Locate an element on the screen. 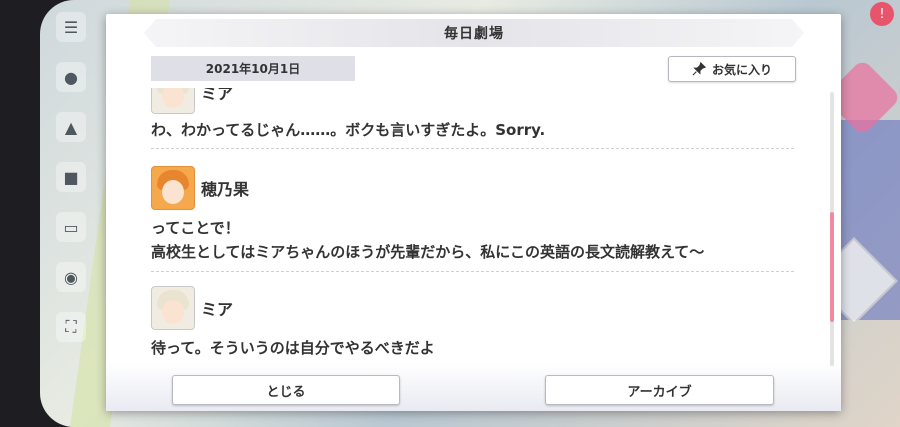 The height and width of the screenshot is (427, 900). archive-button: アーカイブ is located at coordinates (659, 390).